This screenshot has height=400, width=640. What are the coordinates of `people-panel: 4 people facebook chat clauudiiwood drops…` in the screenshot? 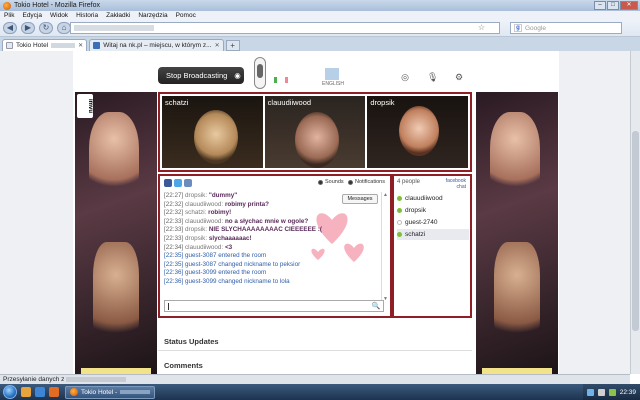 It's located at (432, 246).